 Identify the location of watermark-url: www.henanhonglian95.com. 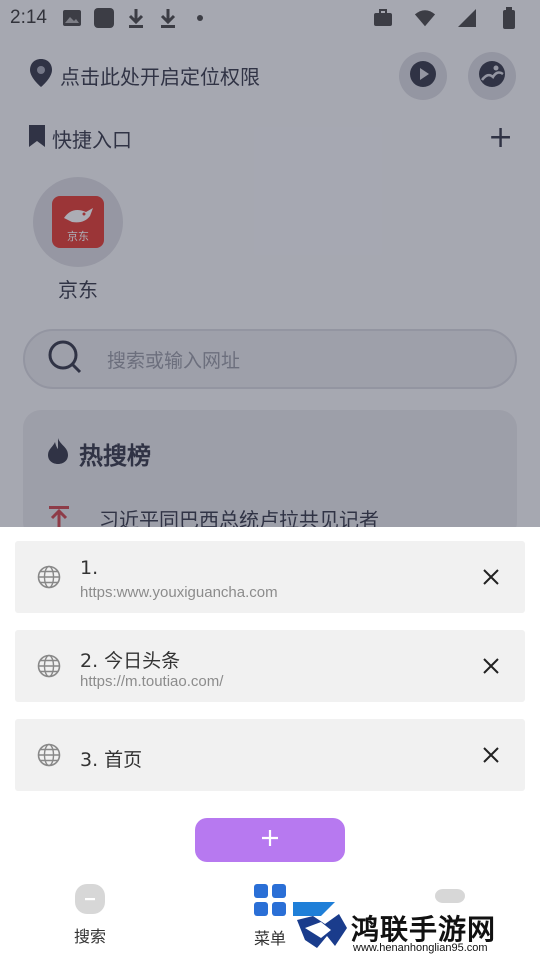
(420, 948).